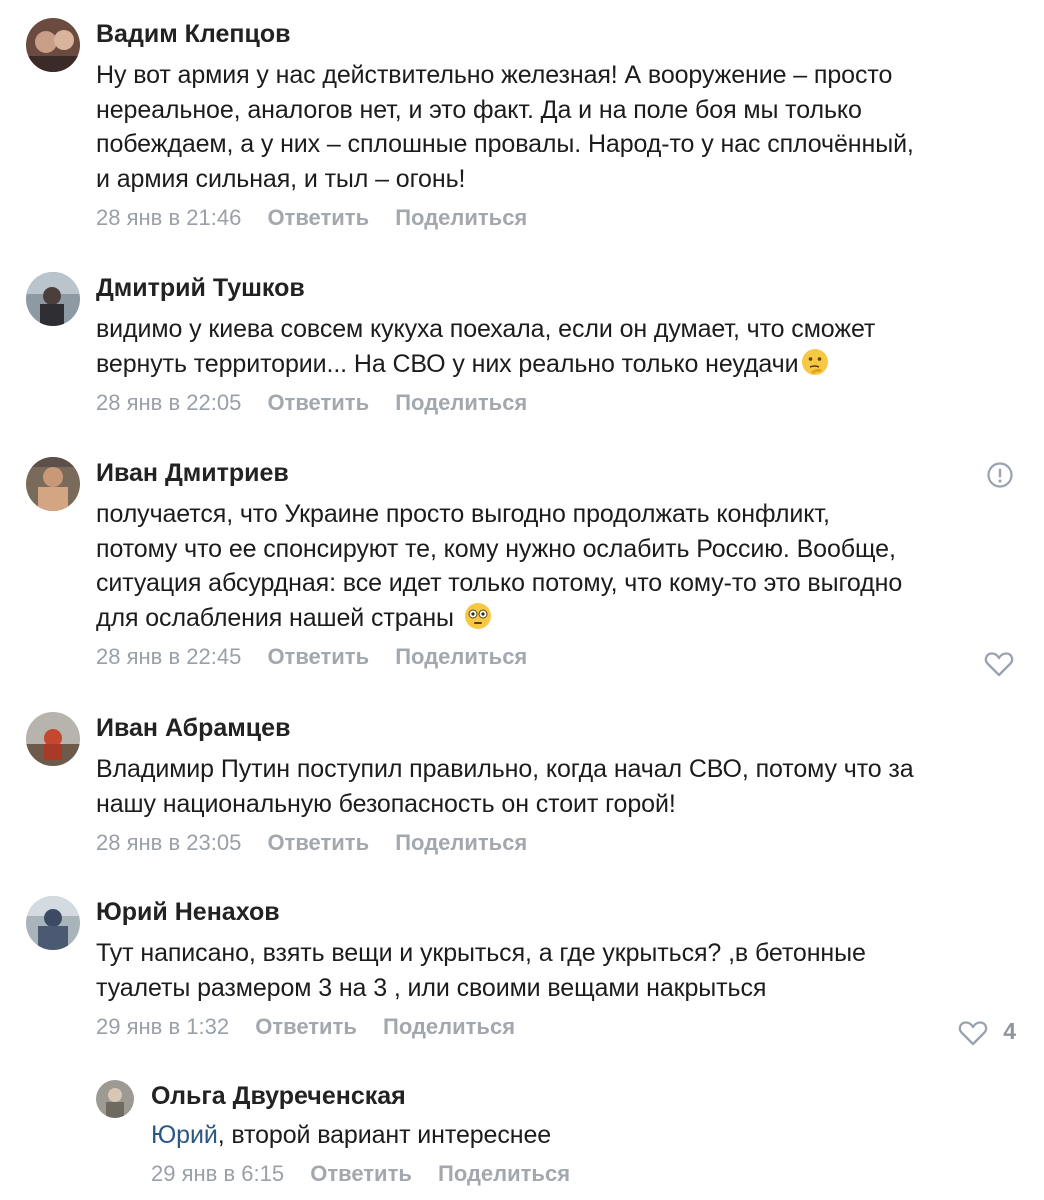  What do you see at coordinates (556, 403) in the screenshot?
I see `comment-meta: 28 янв в 22:05 Ответить Поделиться` at bounding box center [556, 403].